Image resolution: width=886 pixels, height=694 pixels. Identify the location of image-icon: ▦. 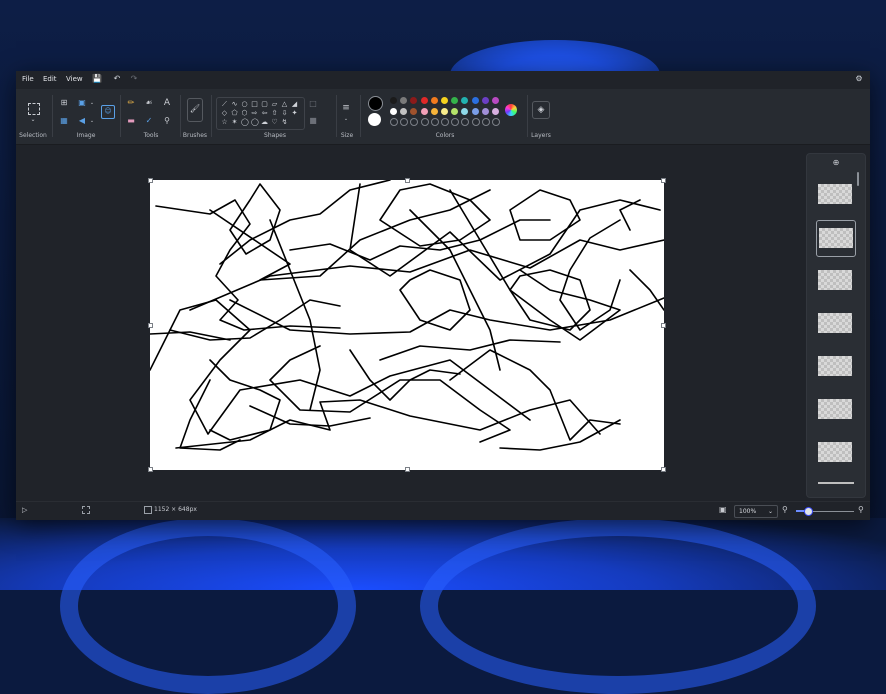
(64, 121).